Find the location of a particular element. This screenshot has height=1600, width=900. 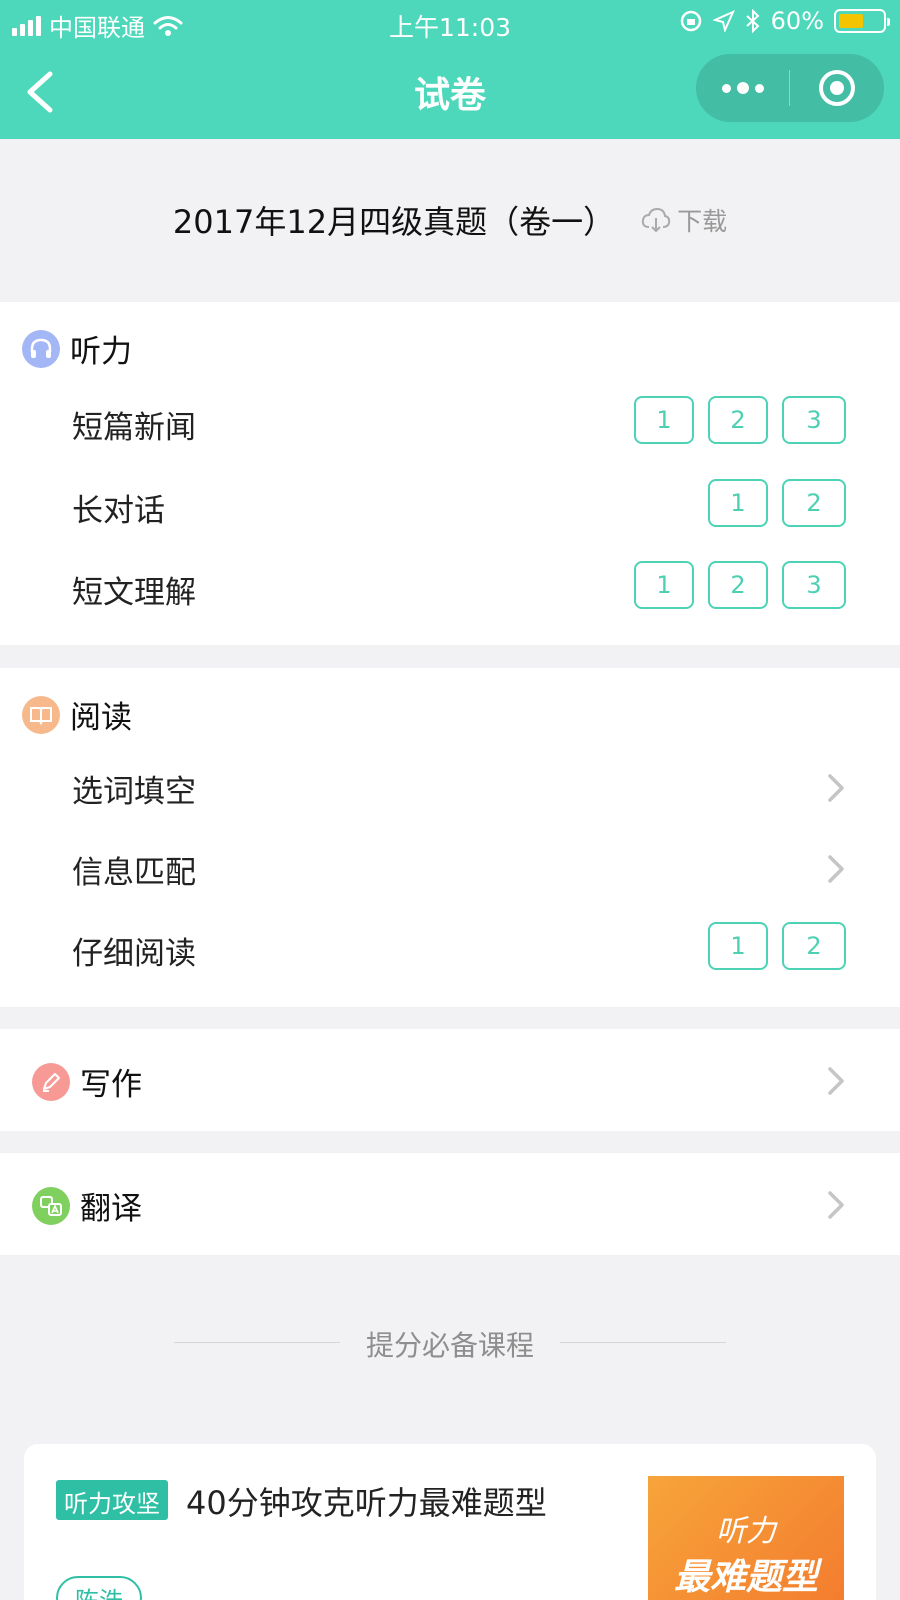

course-title: 40分钟攻克听力最难题型 is located at coordinates (366, 1503).